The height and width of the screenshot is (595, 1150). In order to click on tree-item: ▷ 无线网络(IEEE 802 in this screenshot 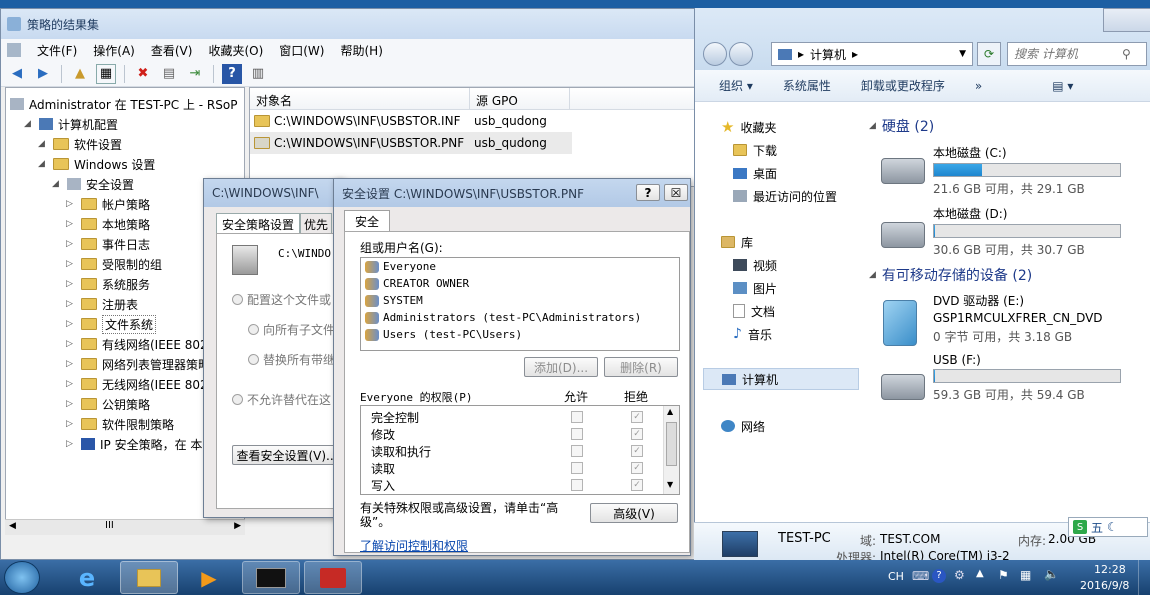, I will do `click(137, 384)`.